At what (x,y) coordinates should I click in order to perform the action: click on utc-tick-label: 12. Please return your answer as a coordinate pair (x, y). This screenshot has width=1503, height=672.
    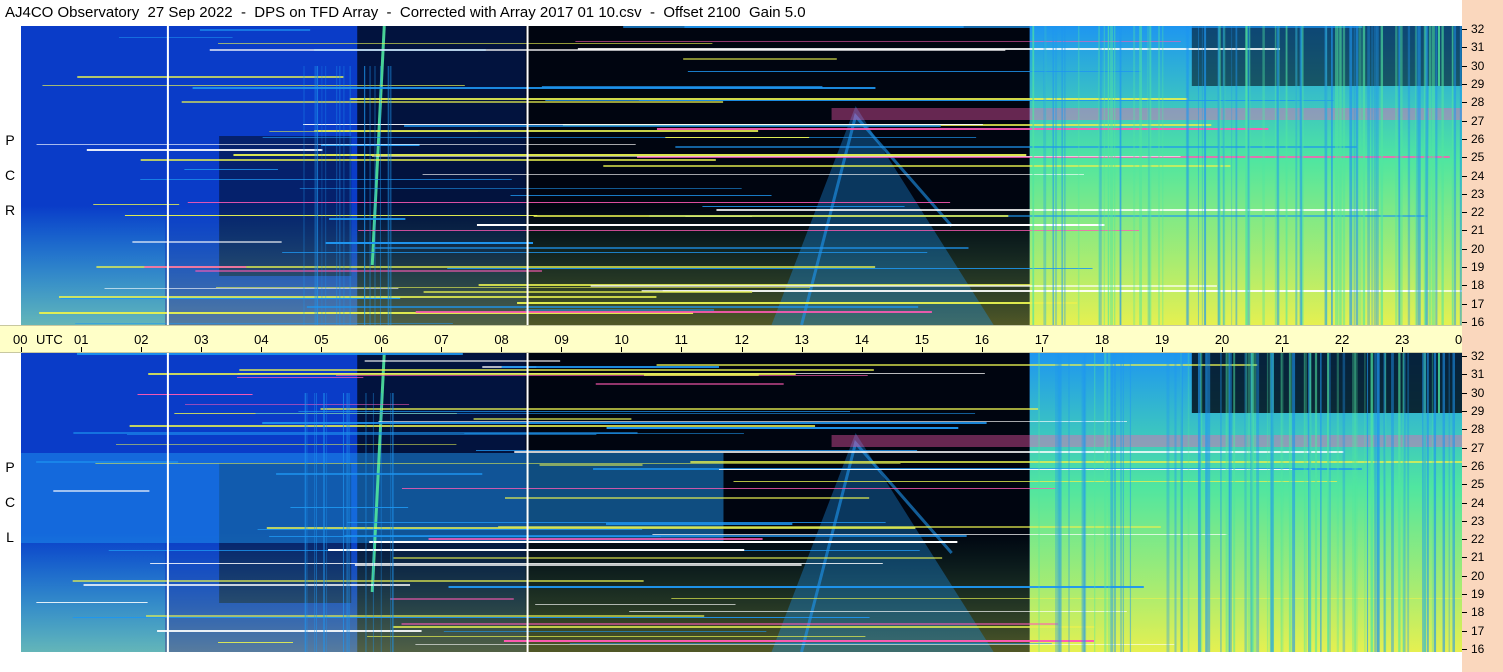
    Looking at the image, I should click on (741, 339).